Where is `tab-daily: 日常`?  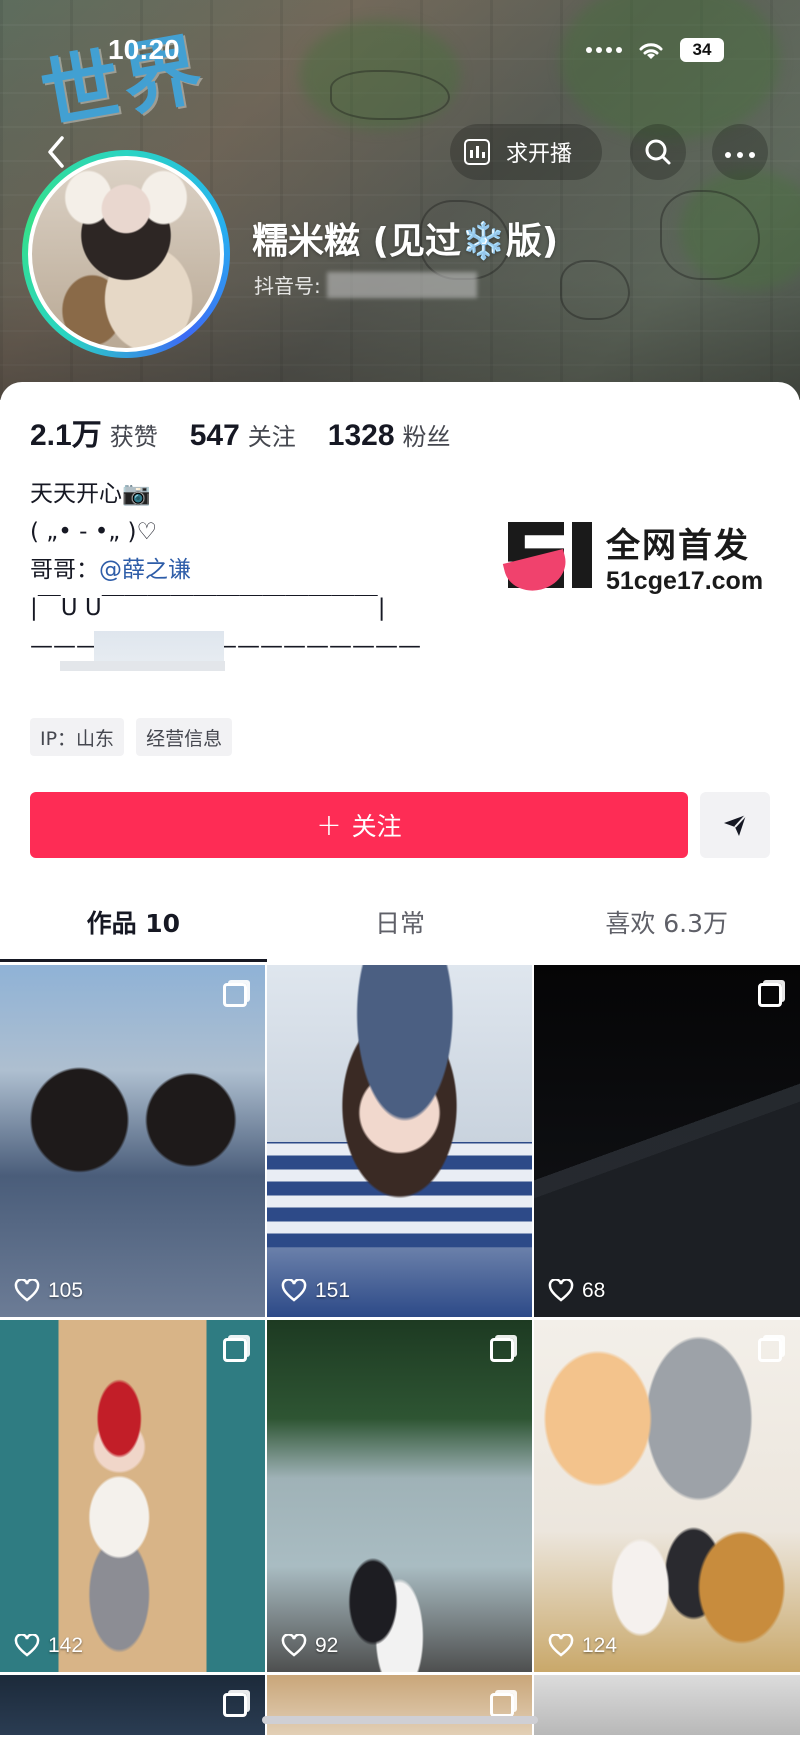 tab-daily: 日常 is located at coordinates (400, 922).